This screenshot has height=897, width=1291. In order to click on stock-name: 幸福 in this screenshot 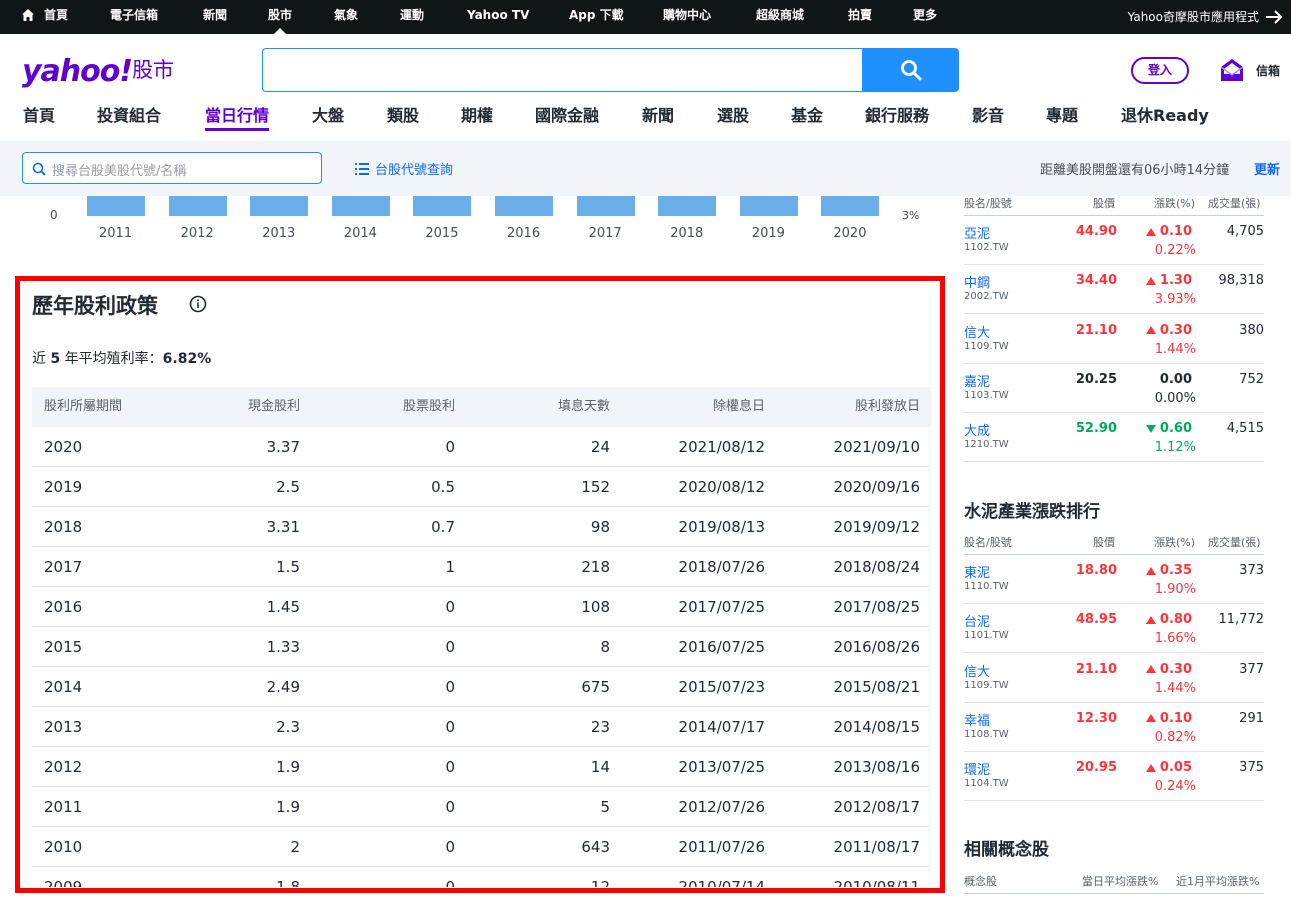, I will do `click(977, 719)`.